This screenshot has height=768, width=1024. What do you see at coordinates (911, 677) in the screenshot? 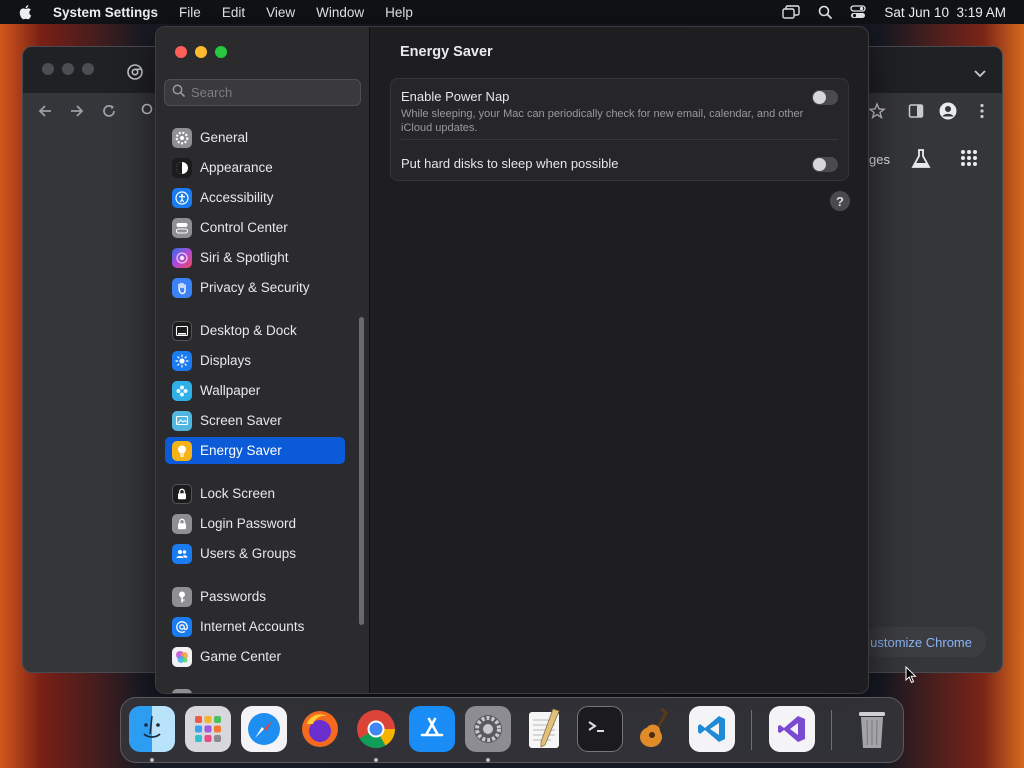
I see `mouse-pointer-icon` at bounding box center [911, 677].